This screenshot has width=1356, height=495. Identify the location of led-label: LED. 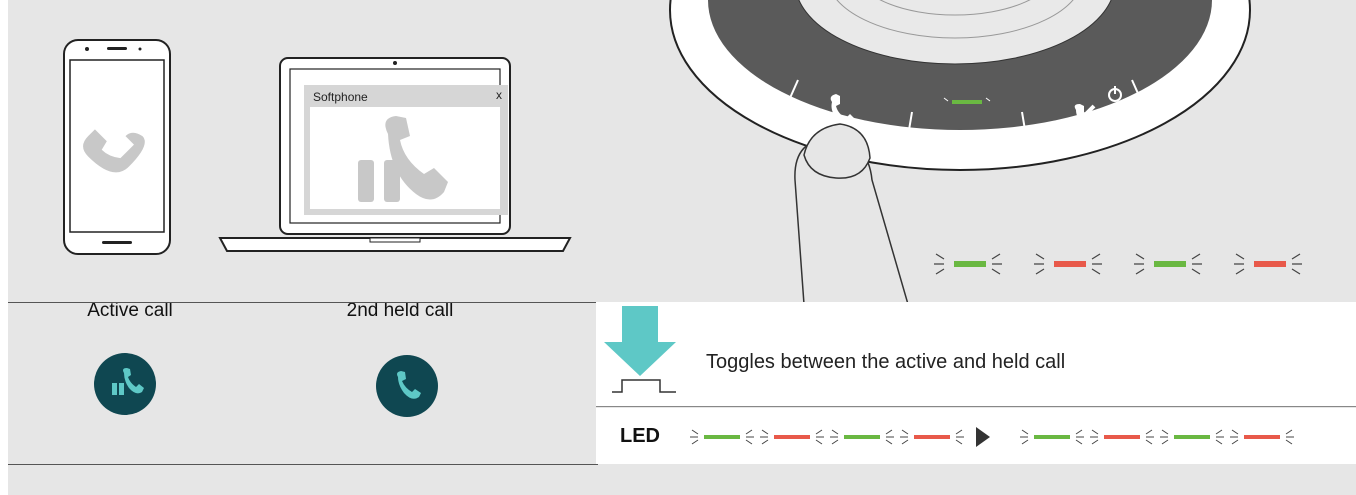
(640, 436).